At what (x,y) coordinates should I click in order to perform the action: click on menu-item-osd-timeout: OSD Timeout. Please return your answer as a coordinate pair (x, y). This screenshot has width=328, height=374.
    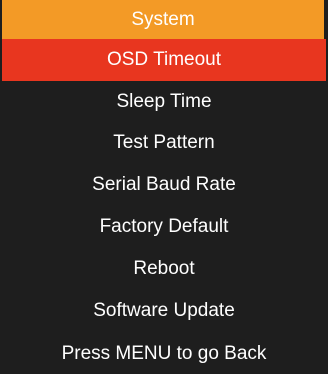
    Looking at the image, I should click on (164, 60).